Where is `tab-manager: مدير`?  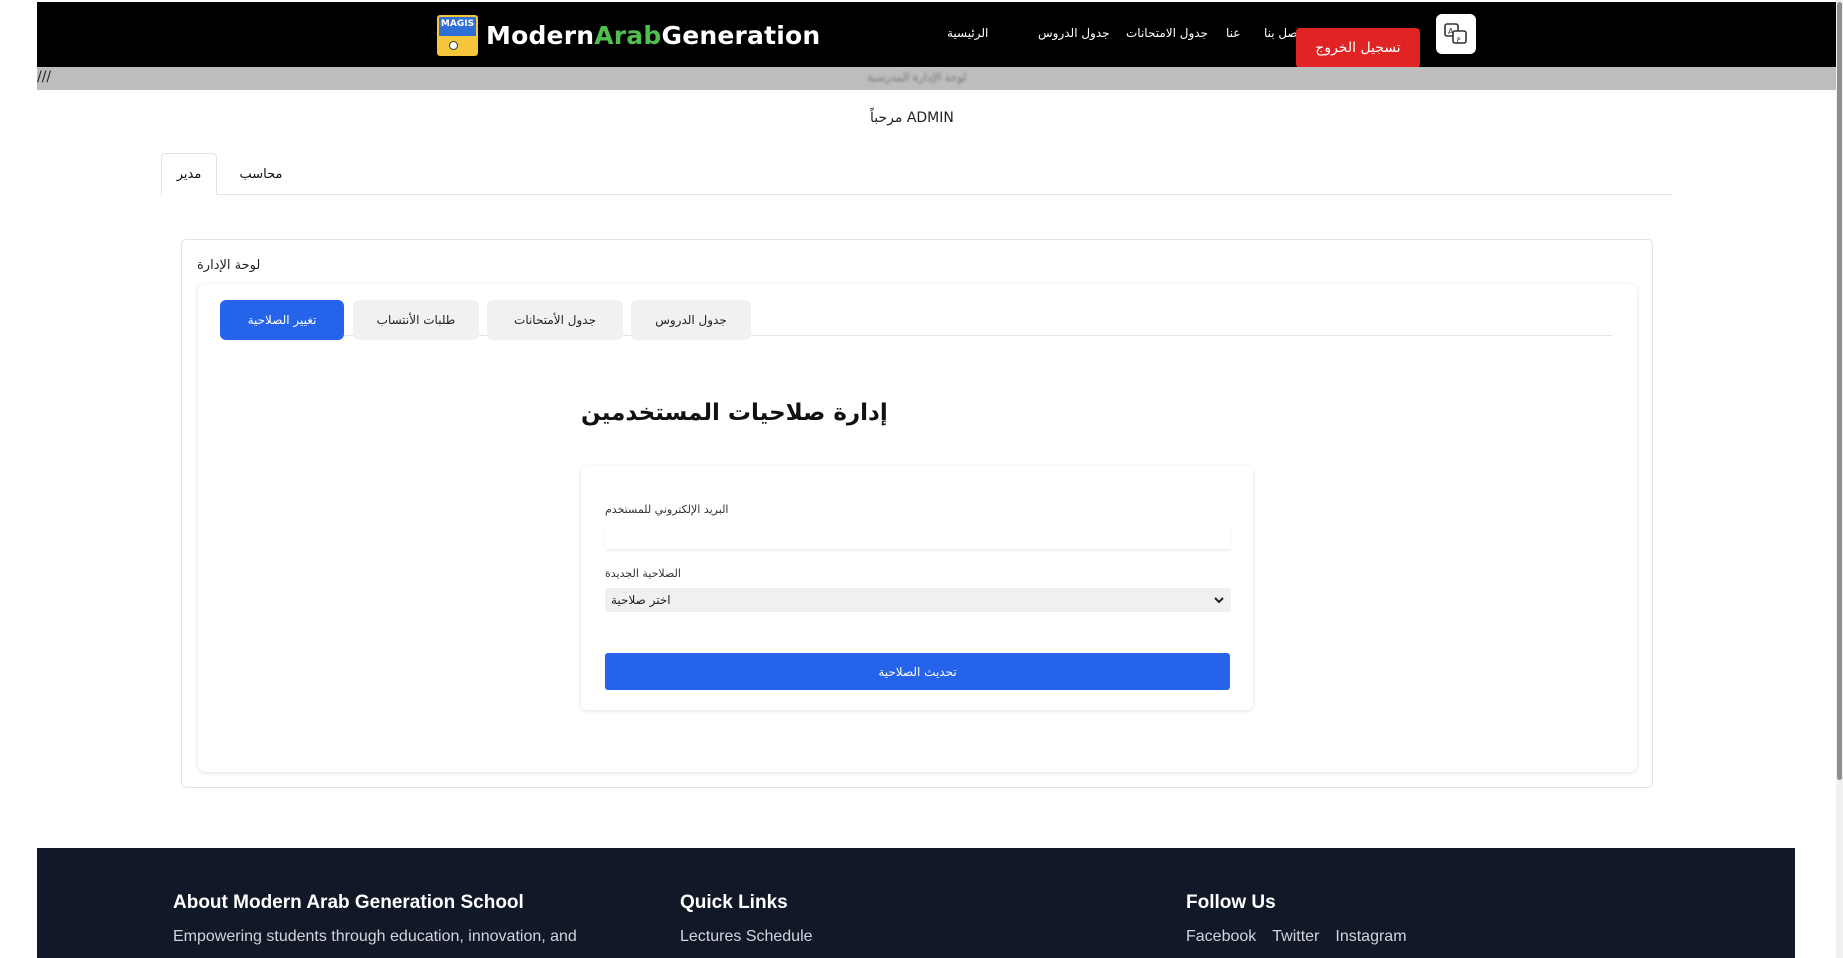 tab-manager: مدير is located at coordinates (189, 174).